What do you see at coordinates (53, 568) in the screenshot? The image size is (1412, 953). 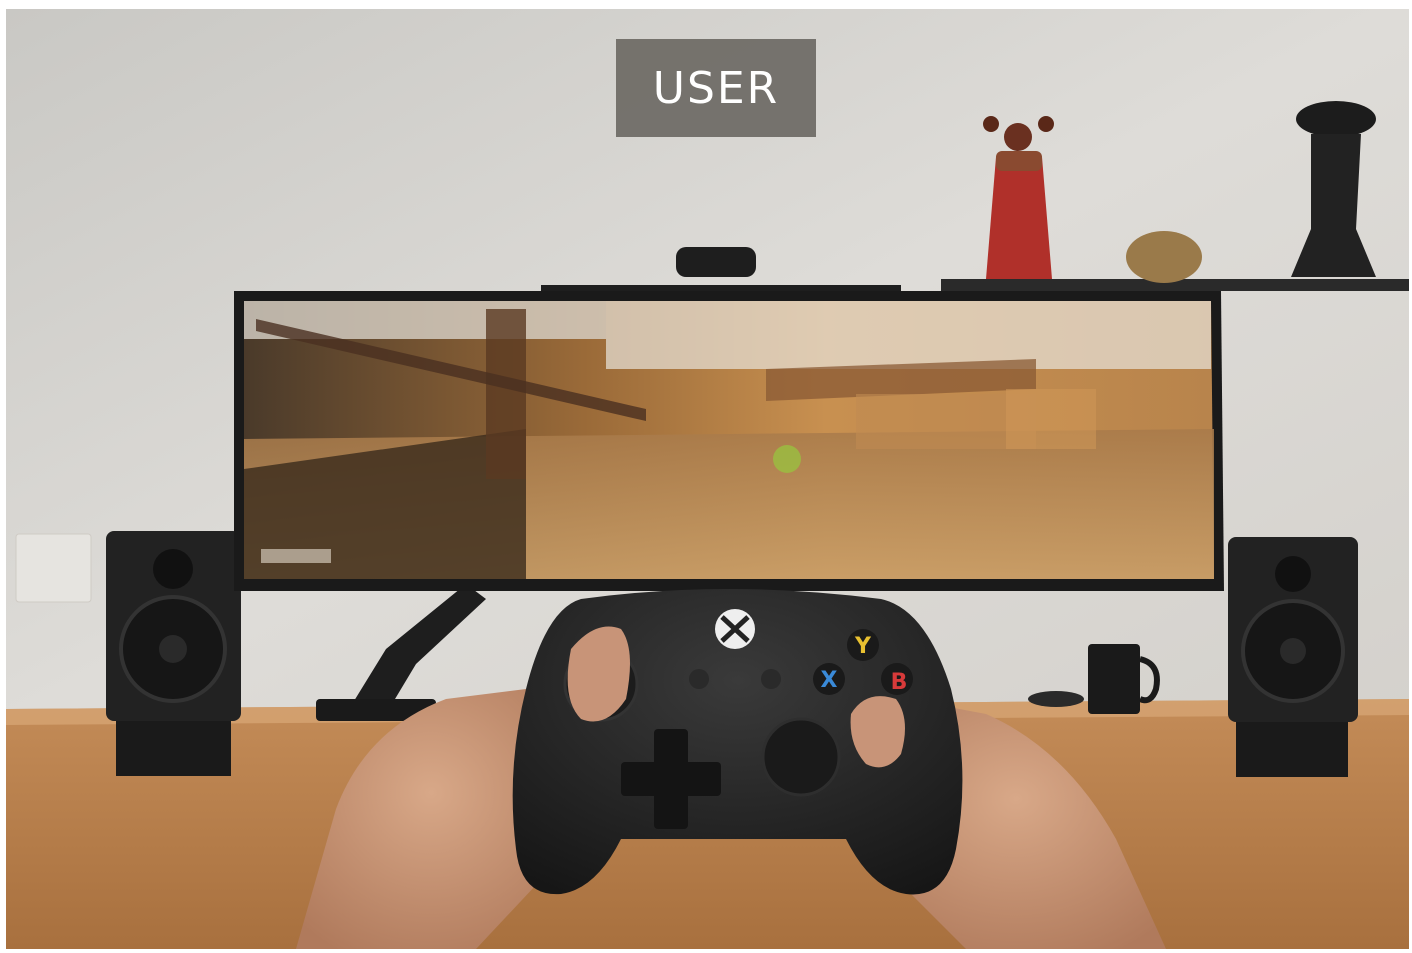 I see `wall-outlet` at bounding box center [53, 568].